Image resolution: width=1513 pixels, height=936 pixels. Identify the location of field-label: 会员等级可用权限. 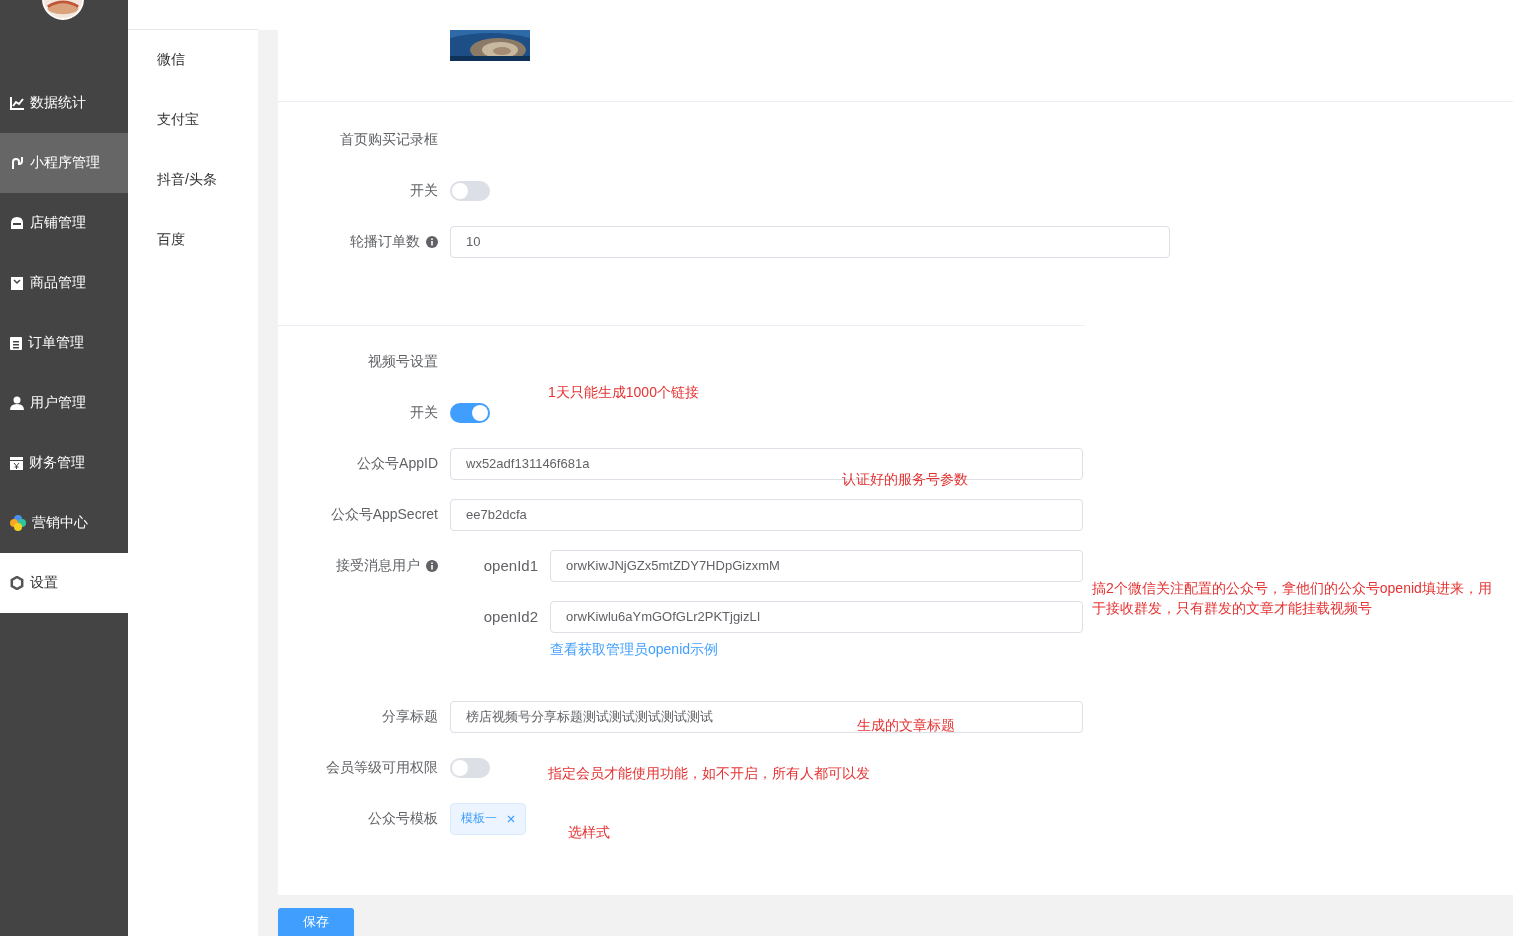
(382, 767).